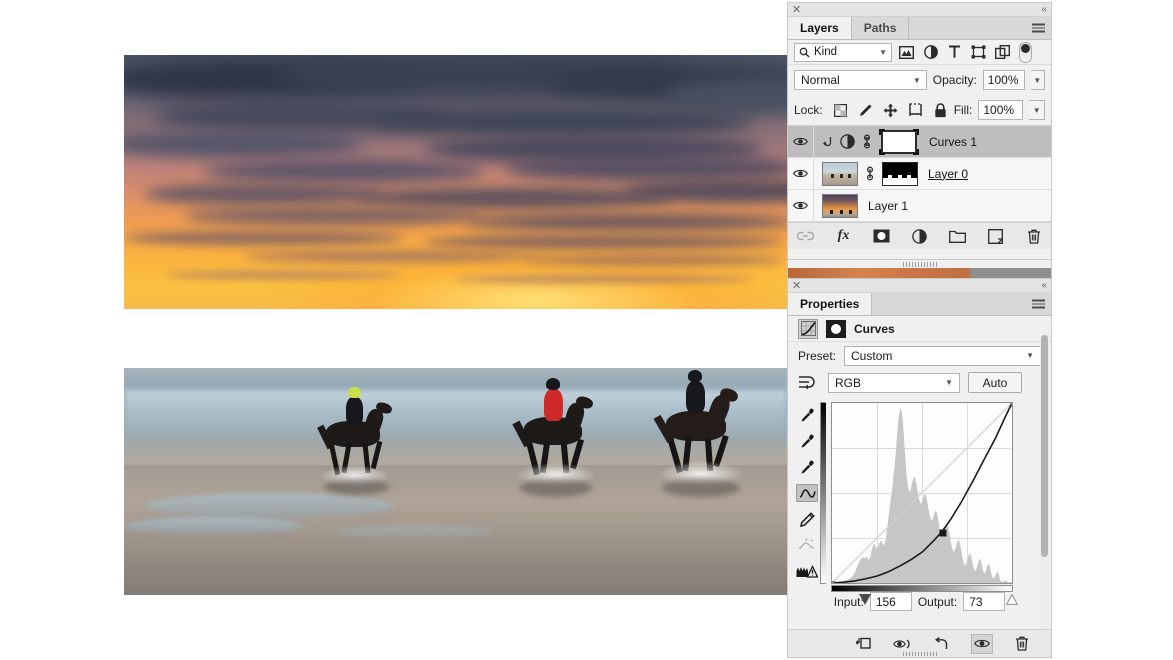 Image resolution: width=1173 pixels, height=660 pixels. I want to click on panel-divider, so click(919, 270).